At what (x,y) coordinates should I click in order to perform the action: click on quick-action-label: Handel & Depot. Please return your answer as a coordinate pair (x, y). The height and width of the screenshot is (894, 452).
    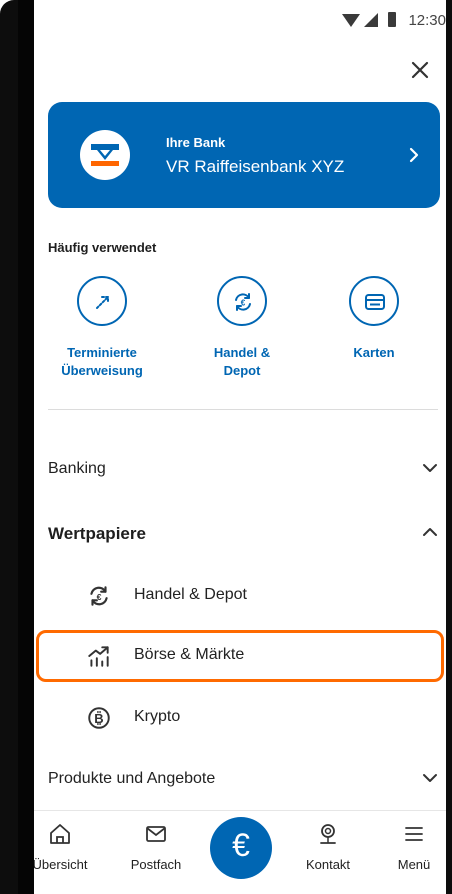
    Looking at the image, I should click on (242, 361).